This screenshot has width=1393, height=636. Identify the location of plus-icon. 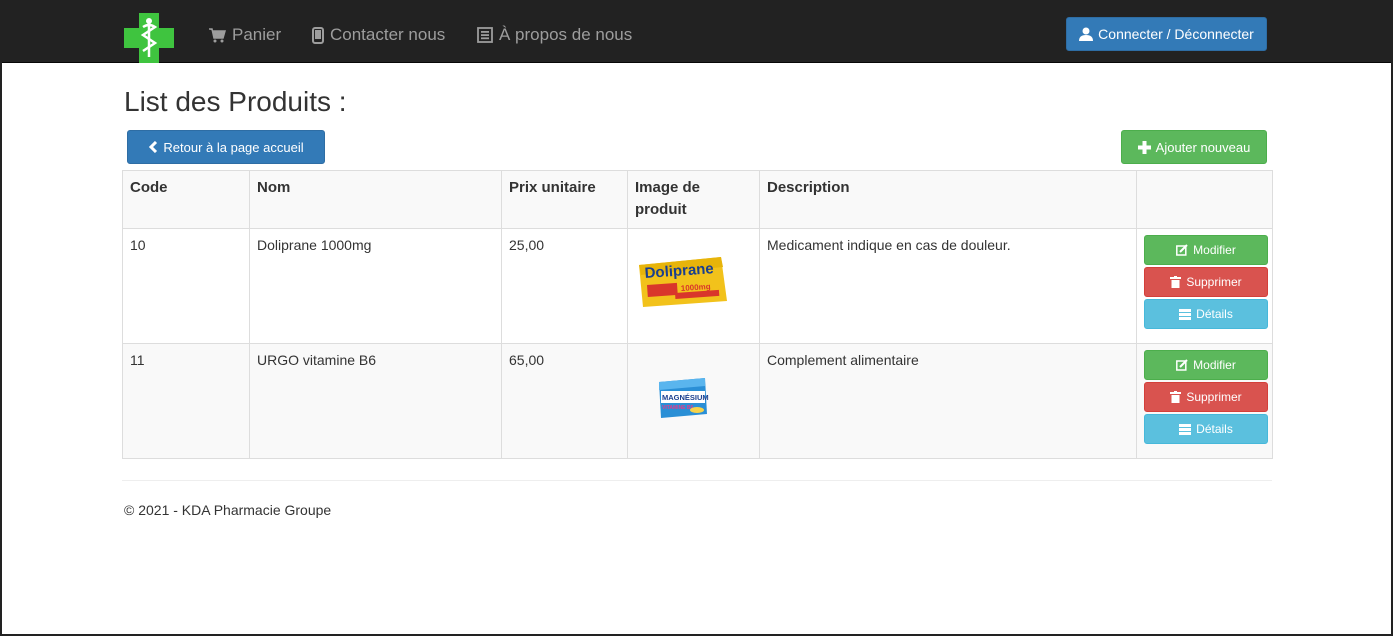
(1144, 147).